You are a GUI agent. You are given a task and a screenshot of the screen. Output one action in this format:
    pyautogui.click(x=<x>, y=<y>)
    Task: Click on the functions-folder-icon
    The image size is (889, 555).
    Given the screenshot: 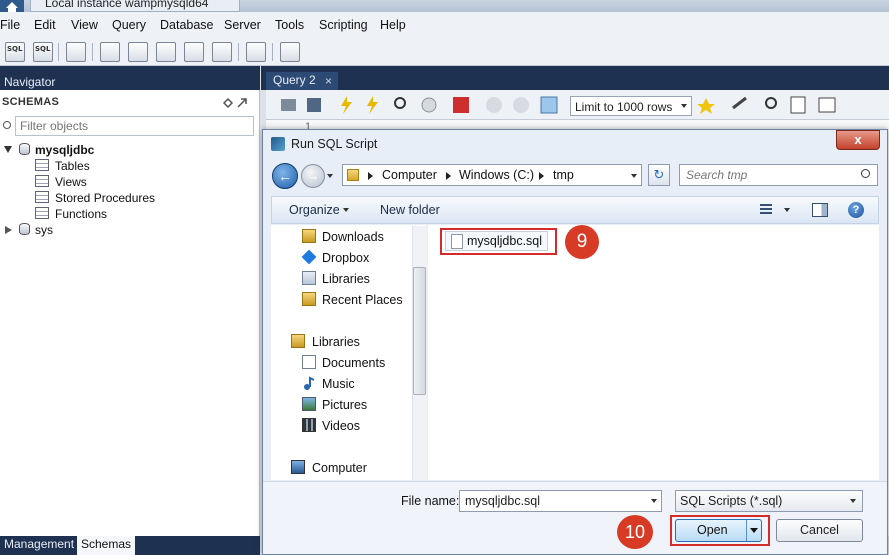 What is the action you would take?
    pyautogui.click(x=42, y=213)
    